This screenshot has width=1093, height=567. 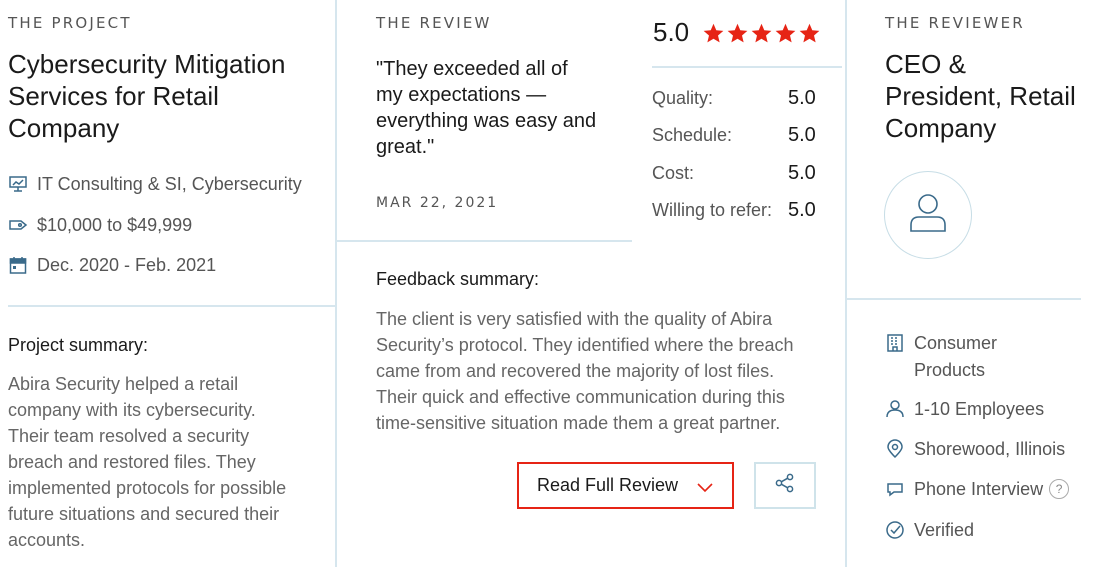 What do you see at coordinates (692, 135) in the screenshot?
I see `rating-label: Schedule:` at bounding box center [692, 135].